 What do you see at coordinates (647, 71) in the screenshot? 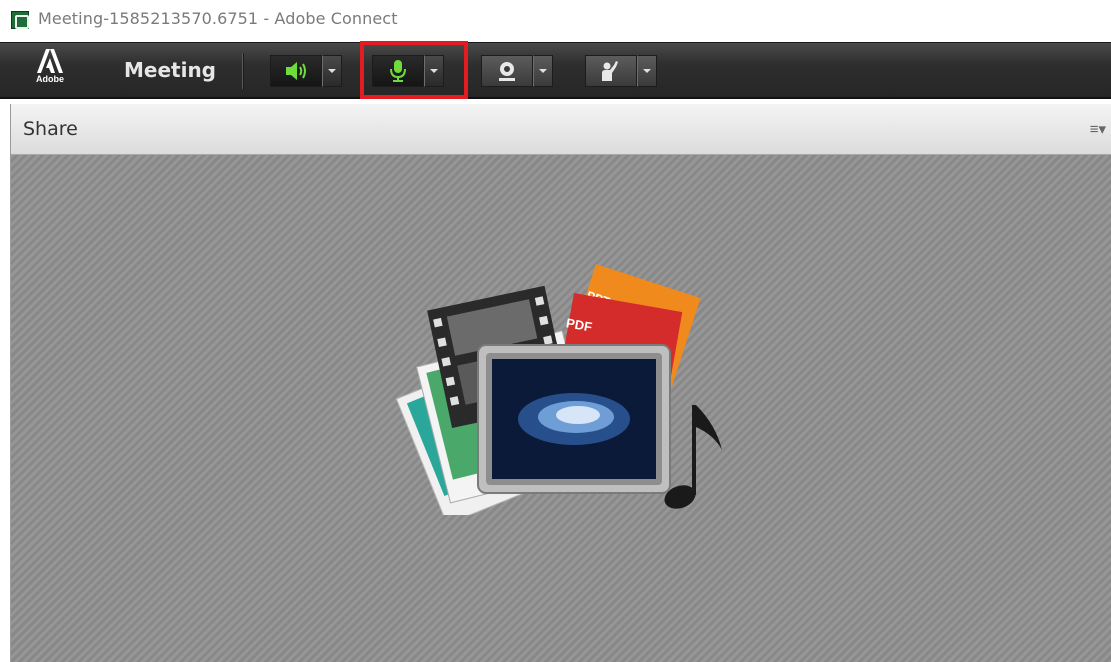
I see `raise-hand-options-dropdown` at bounding box center [647, 71].